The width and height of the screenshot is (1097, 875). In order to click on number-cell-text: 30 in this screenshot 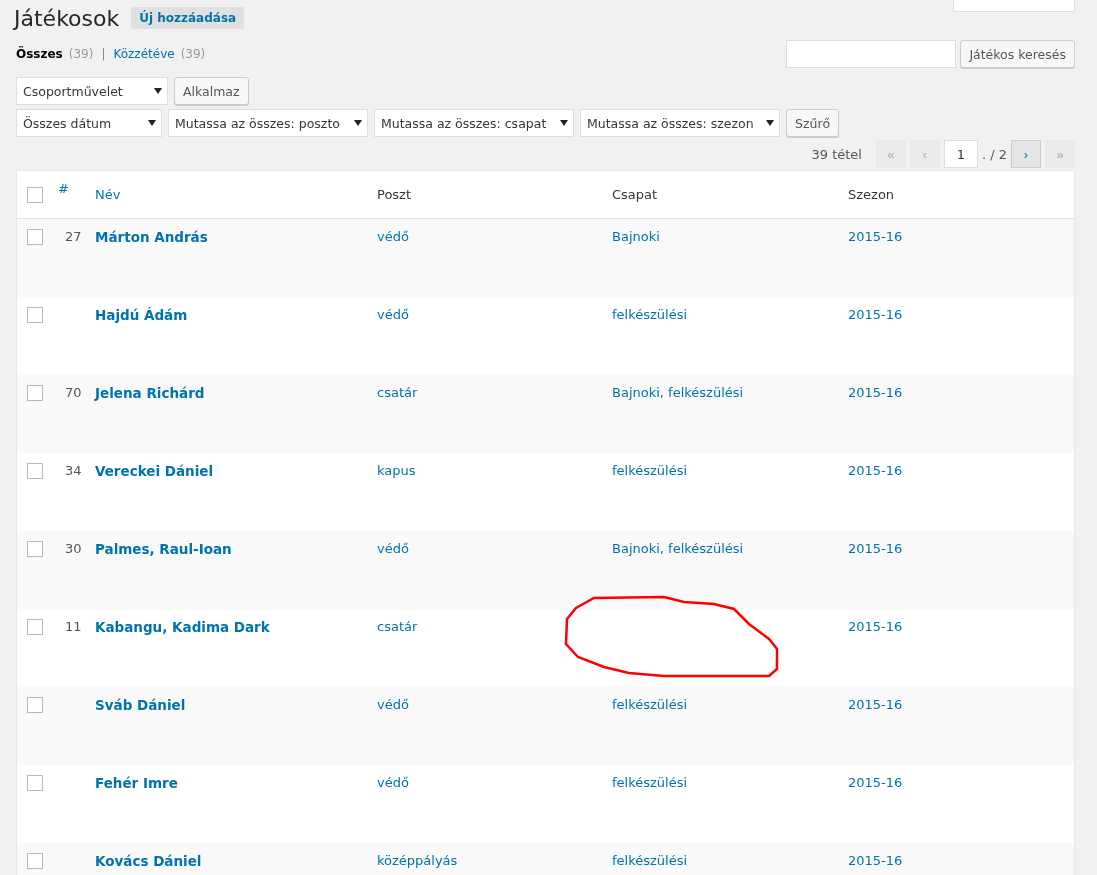, I will do `click(73, 548)`.